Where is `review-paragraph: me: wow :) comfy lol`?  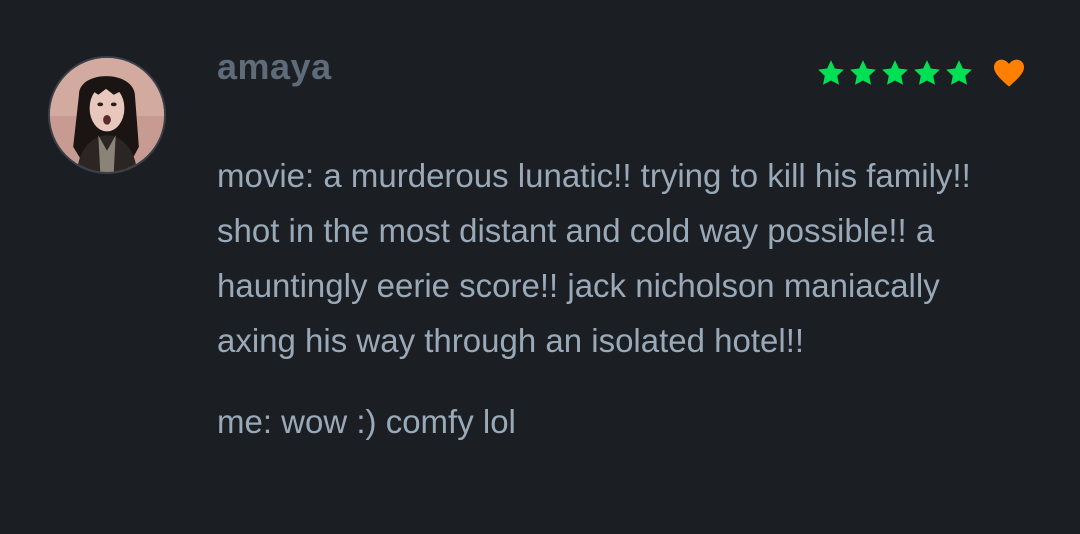
review-paragraph: me: wow :) comfy lol is located at coordinates (366, 421).